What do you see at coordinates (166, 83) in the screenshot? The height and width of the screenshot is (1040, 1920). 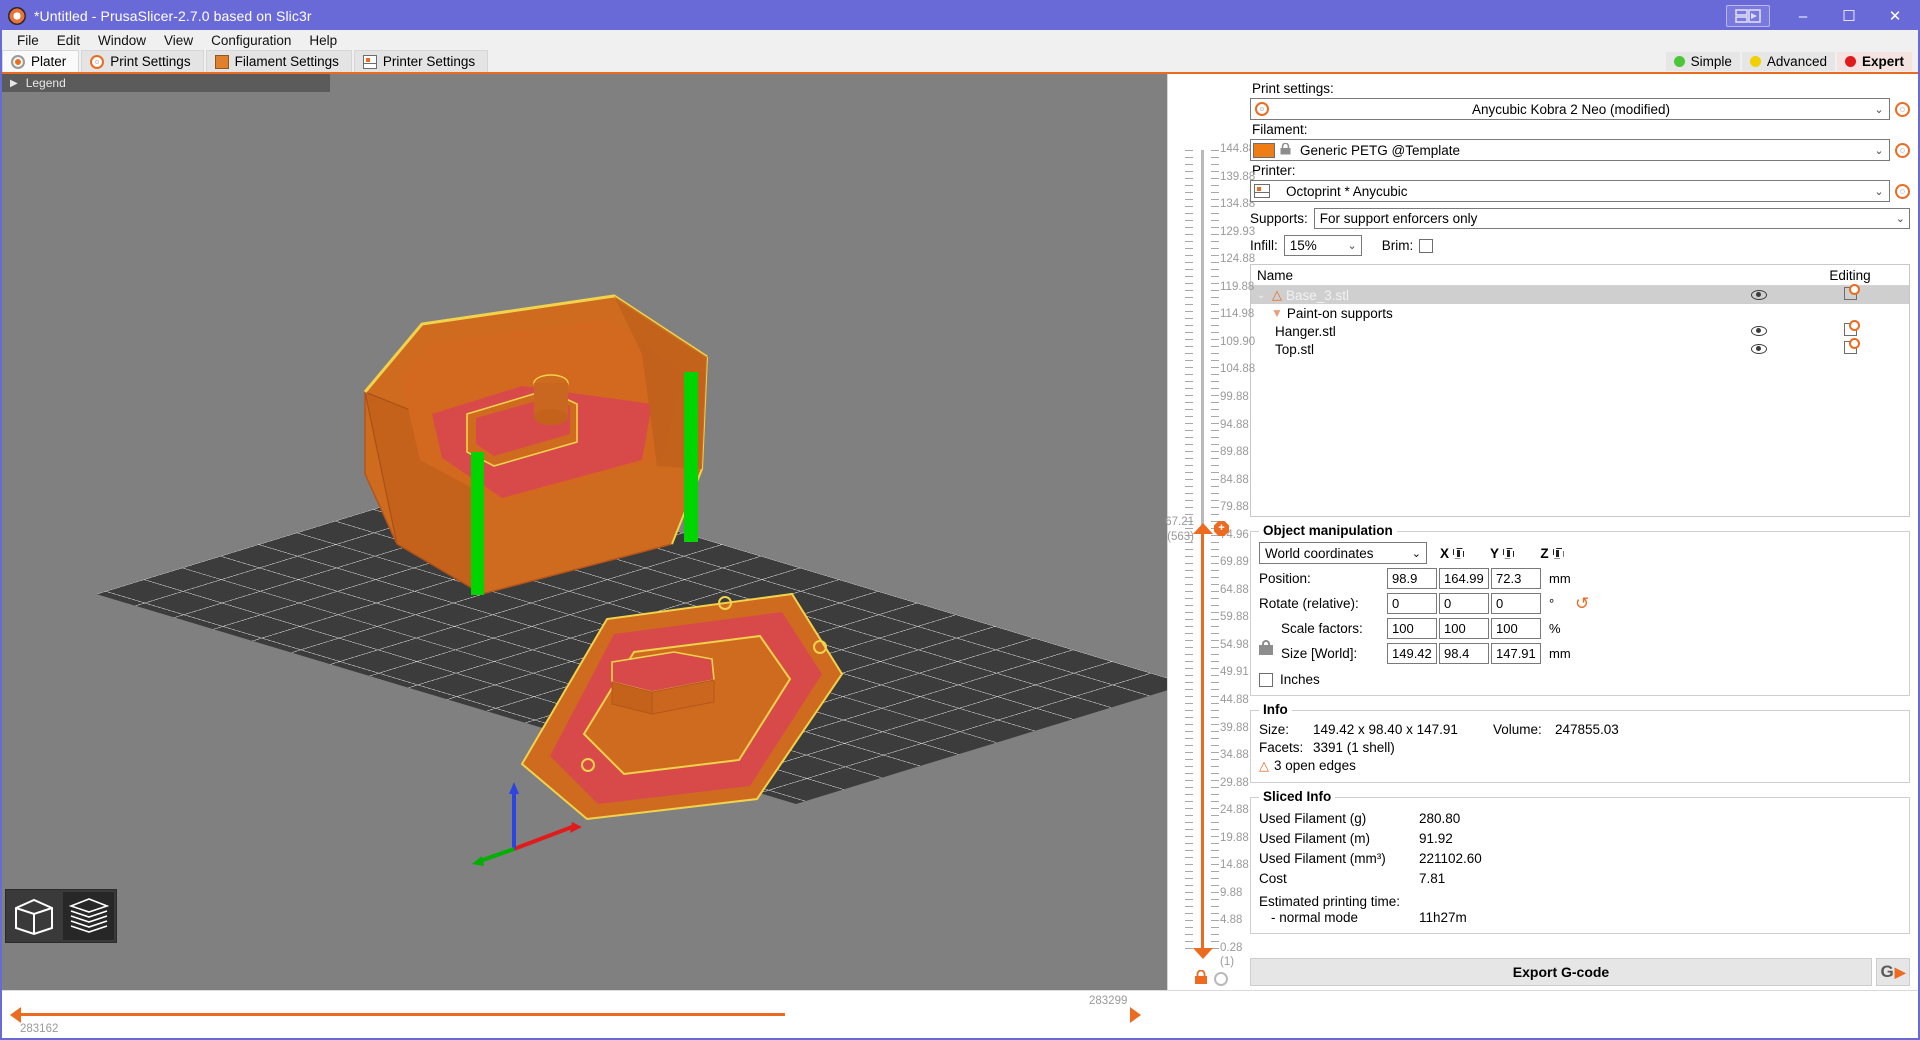 I see `legend-bar: ▶ Legend` at bounding box center [166, 83].